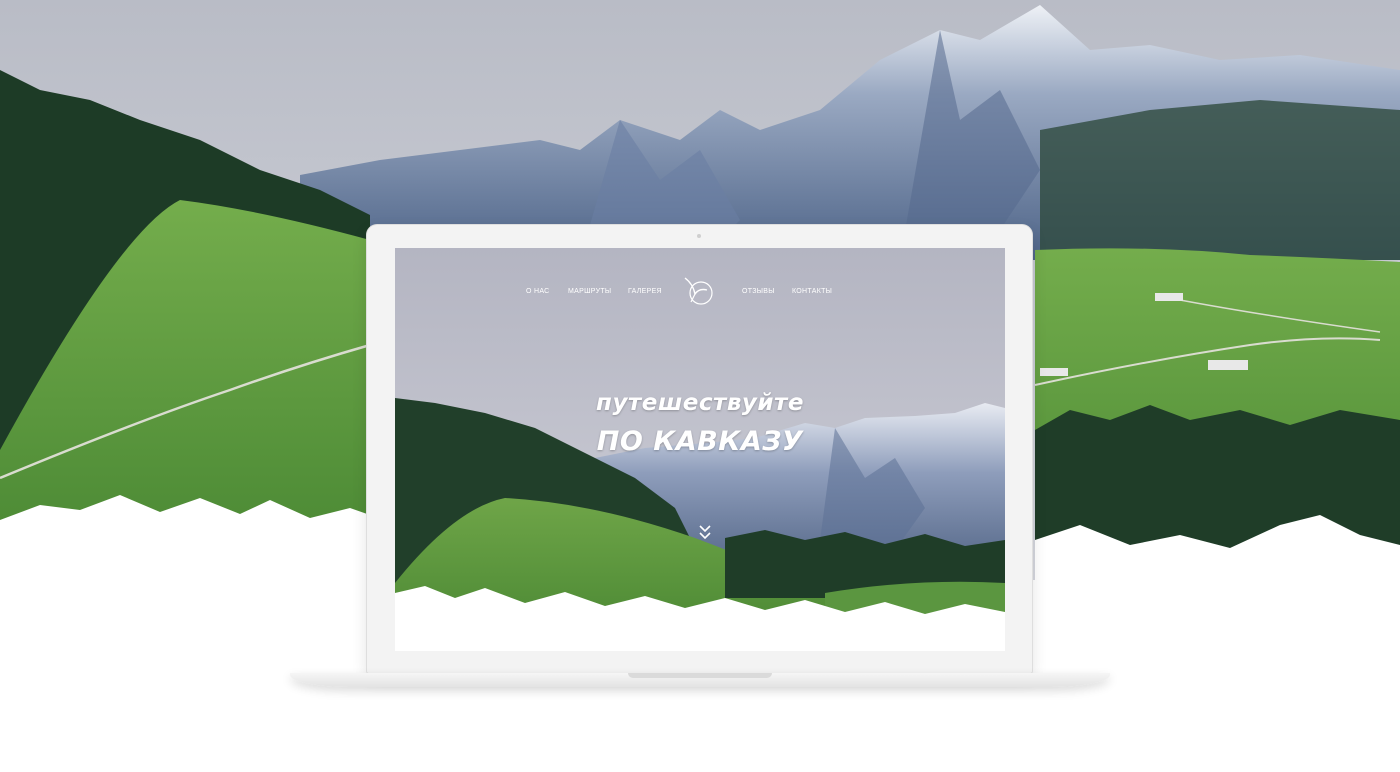 The height and width of the screenshot is (772, 1400). I want to click on hero-title-line2: ПО КАВКАЗУ, so click(700, 441).